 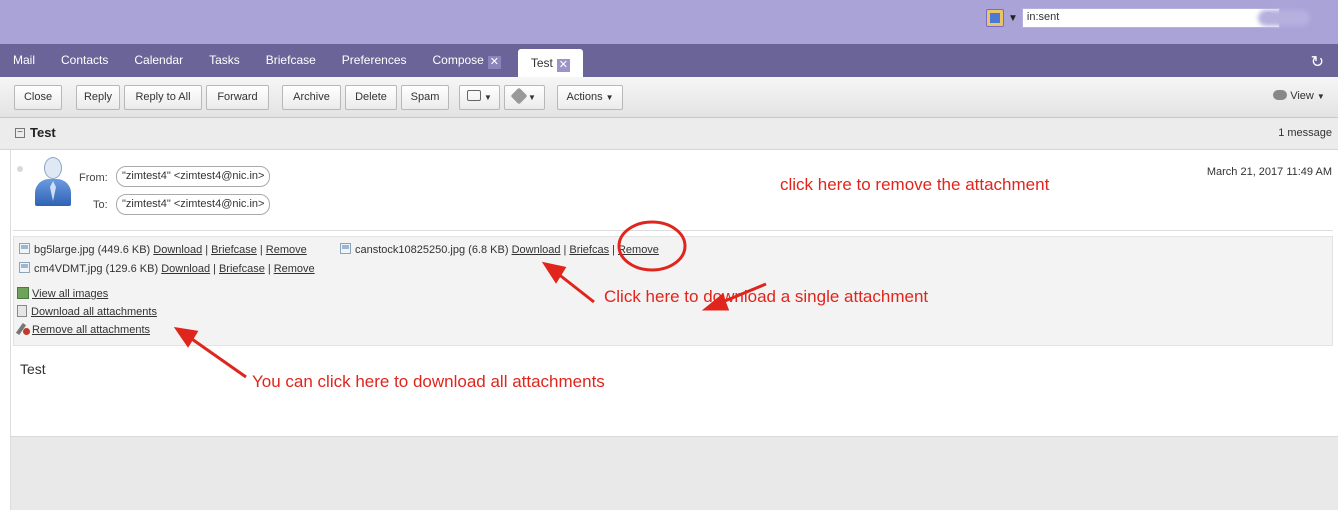 I want to click on actions-button: Actions ▼, so click(x=590, y=97).